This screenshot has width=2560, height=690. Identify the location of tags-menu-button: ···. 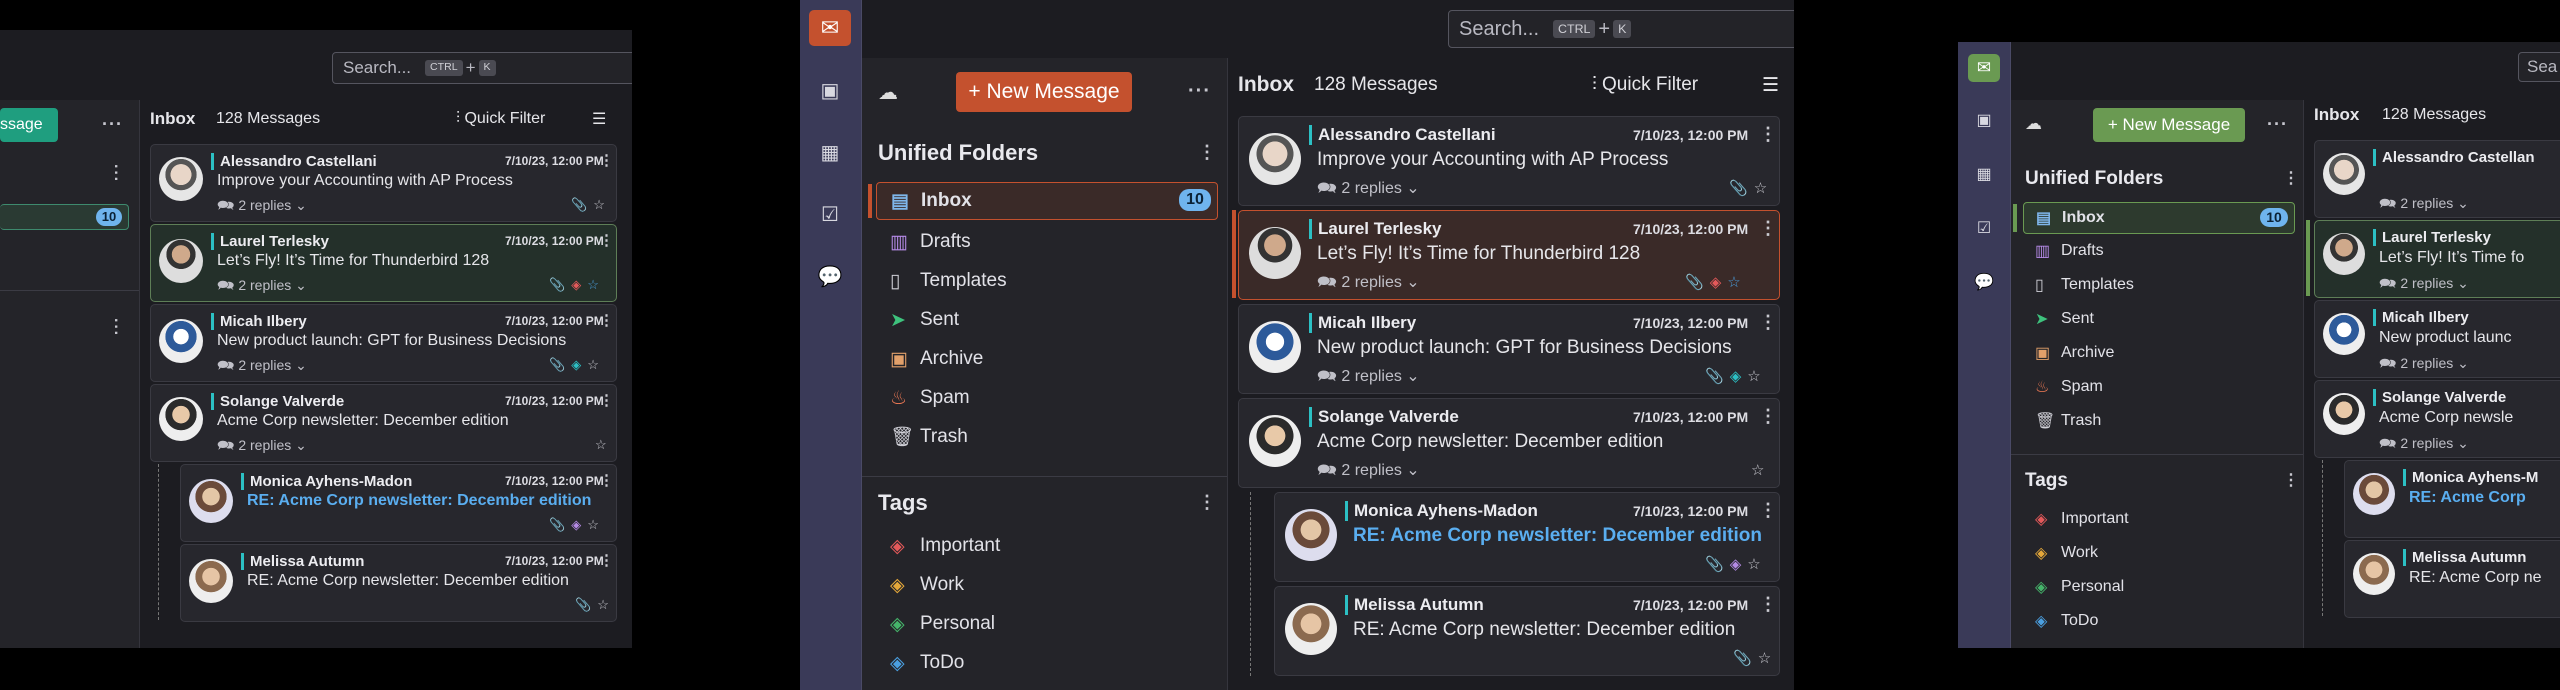
(115, 327).